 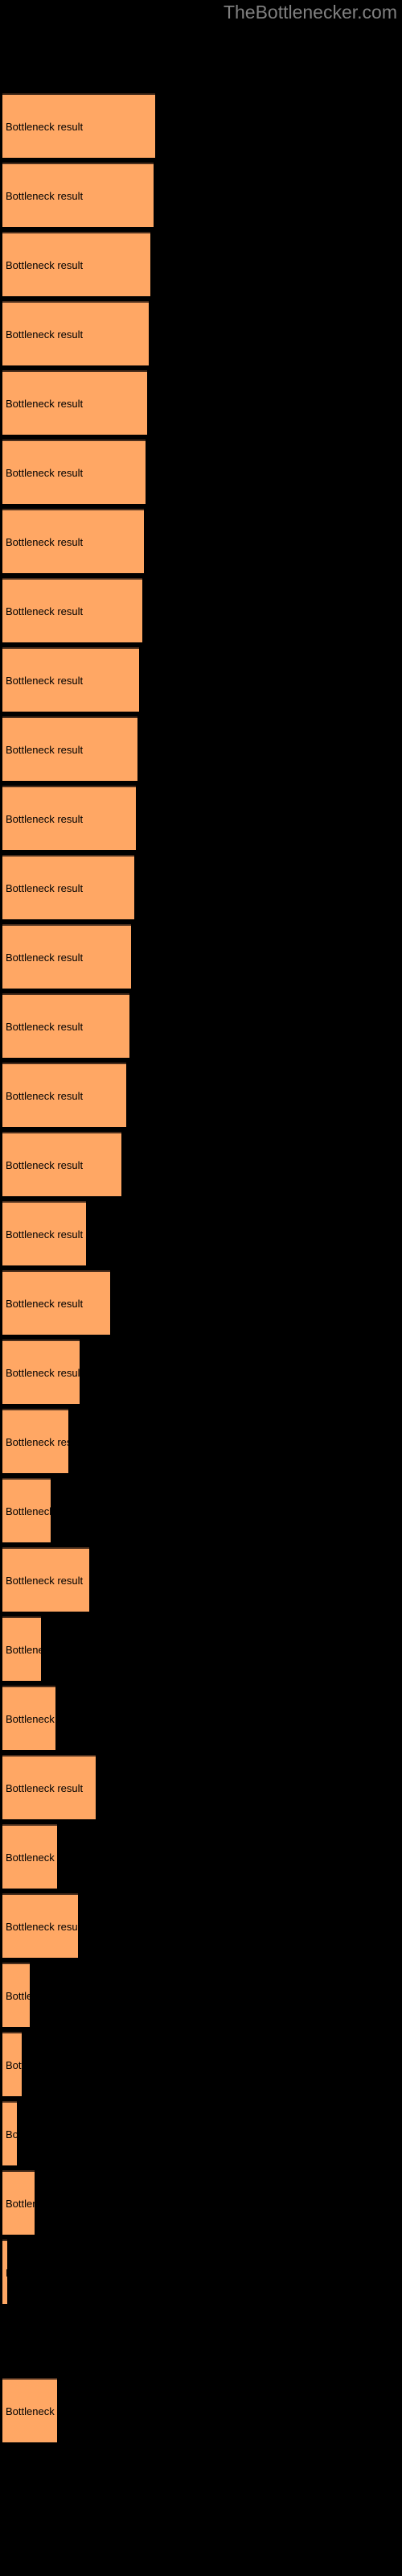 I want to click on bar-17: Bottleneck result, so click(x=44, y=1233).